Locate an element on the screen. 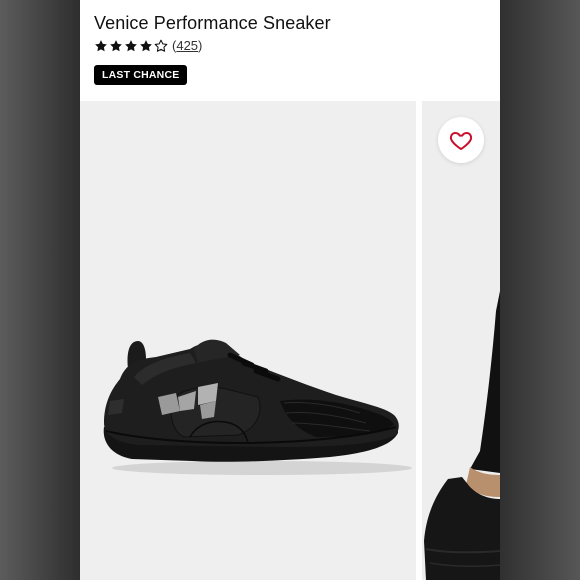  heart-icon is located at coordinates (461, 140).